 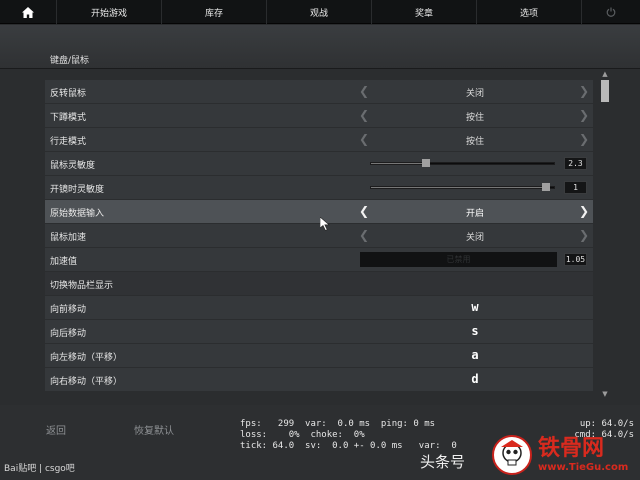 I want to click on power-icon, so click(x=611, y=12).